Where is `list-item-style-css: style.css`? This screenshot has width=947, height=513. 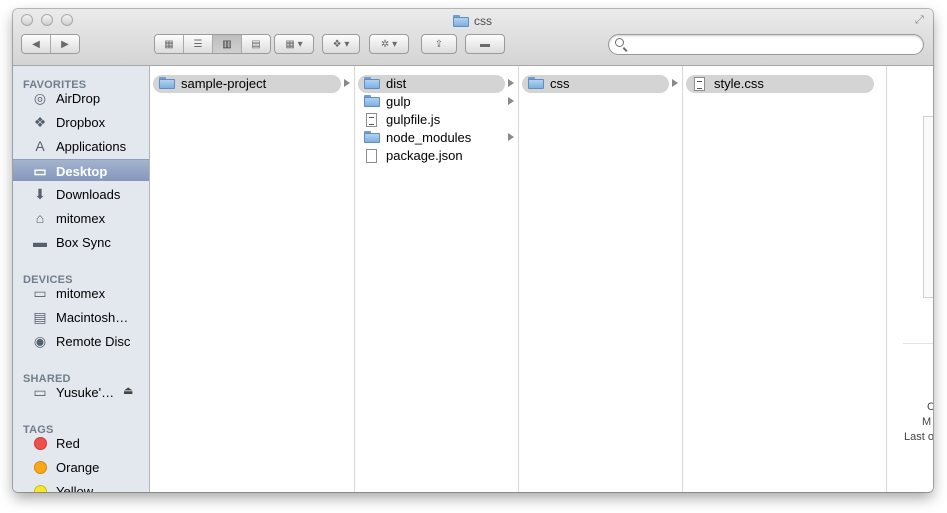
list-item-style-css: style.css is located at coordinates (780, 84).